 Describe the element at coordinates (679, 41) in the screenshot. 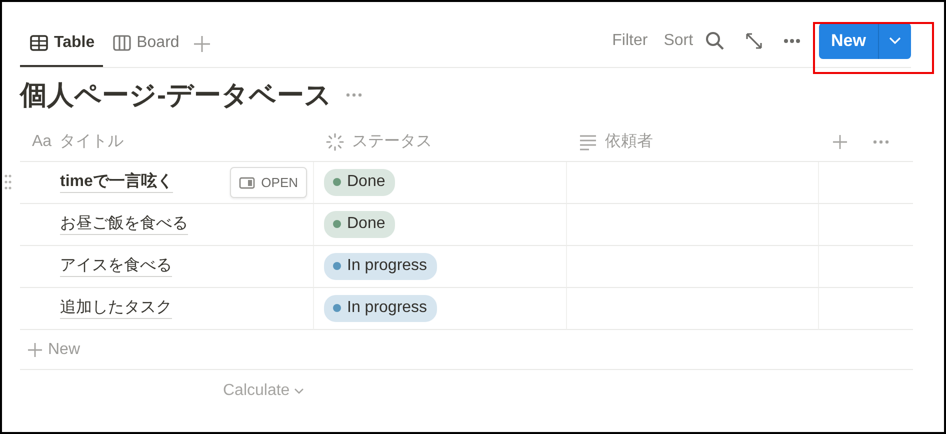

I see `sort-button: Sort` at that location.